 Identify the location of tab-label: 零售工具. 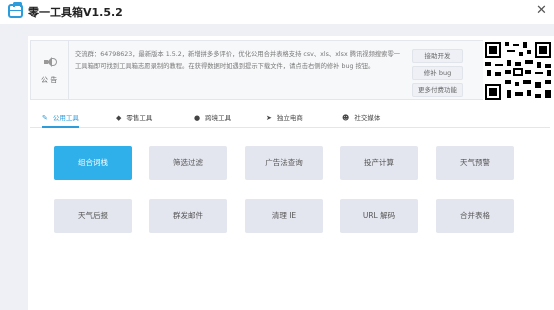
(139, 118).